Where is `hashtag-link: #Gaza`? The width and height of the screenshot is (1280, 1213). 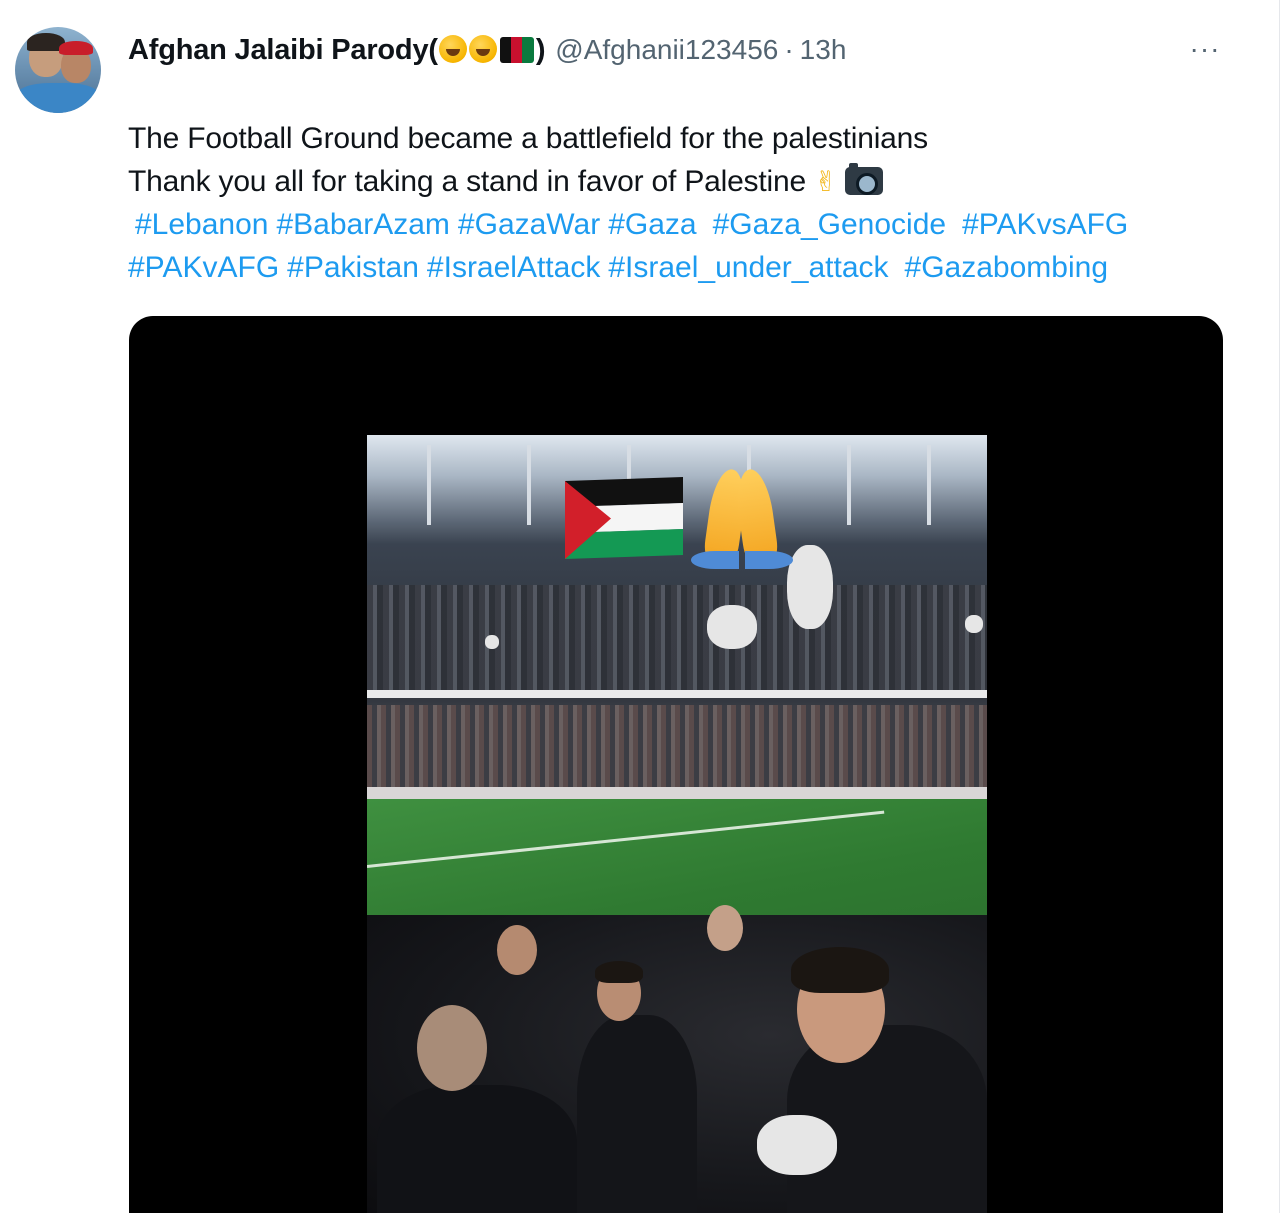
hashtag-link: #Gaza is located at coordinates (652, 224).